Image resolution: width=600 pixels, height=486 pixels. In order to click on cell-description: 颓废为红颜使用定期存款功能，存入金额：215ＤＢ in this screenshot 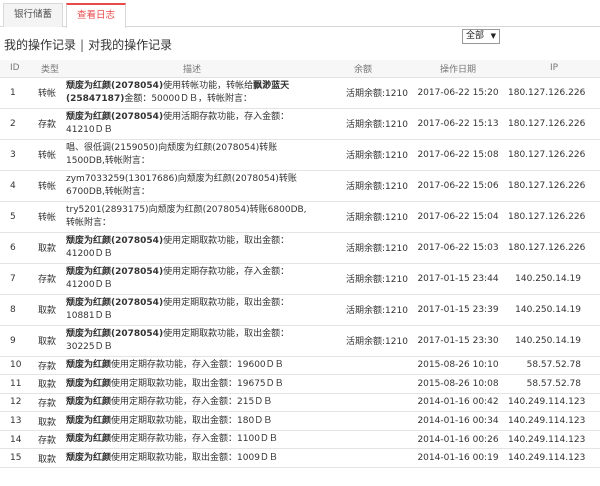, I will do `click(192, 403)`.